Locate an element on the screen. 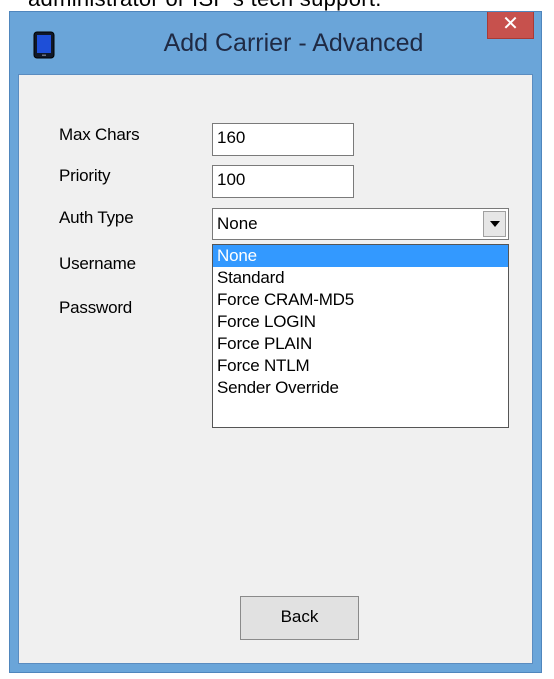 This screenshot has height=679, width=554. back-button: Back is located at coordinates (299, 618).